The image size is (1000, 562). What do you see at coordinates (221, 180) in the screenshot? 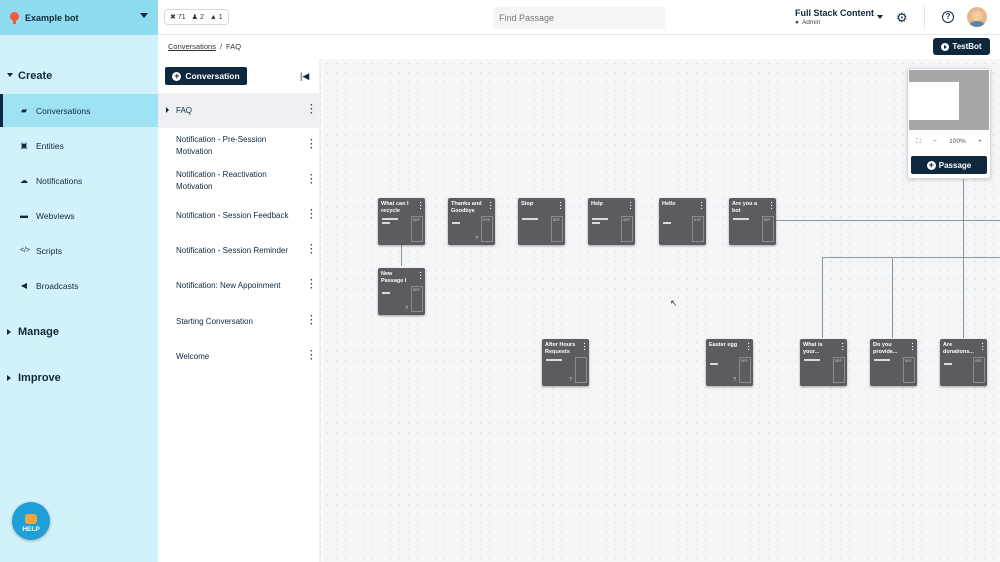
I see `conversation-label: Notification - Reactivation Motivation` at bounding box center [221, 180].